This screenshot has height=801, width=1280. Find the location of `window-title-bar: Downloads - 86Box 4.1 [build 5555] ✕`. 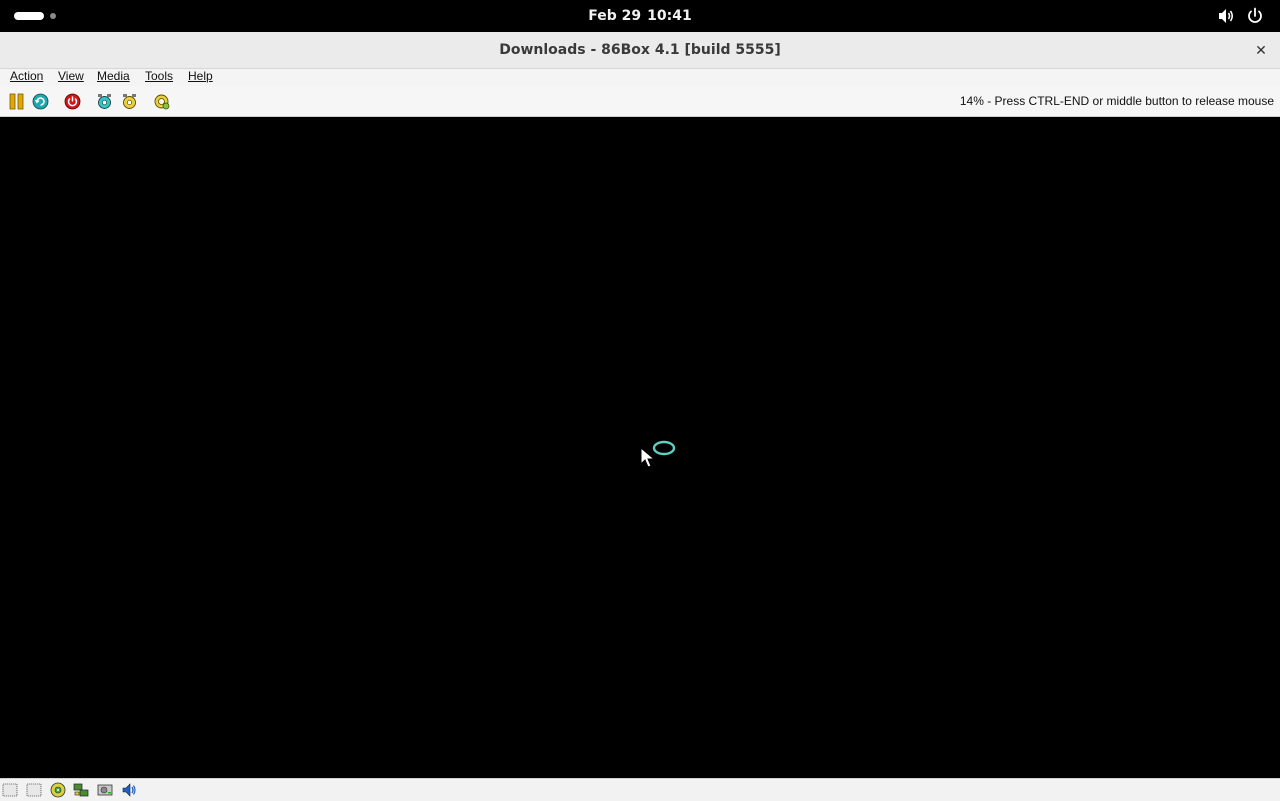

window-title-bar: Downloads - 86Box 4.1 [build 5555] ✕ is located at coordinates (640, 50).